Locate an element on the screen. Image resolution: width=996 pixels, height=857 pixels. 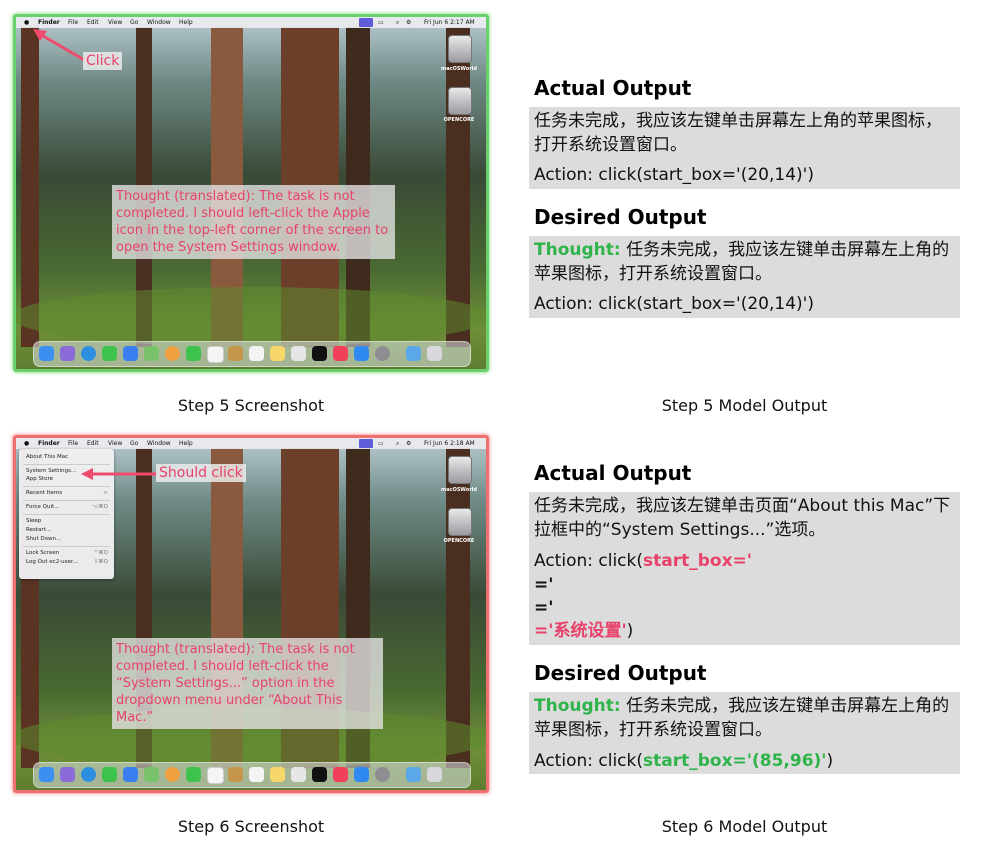
clock: Fri Jun 6 2:17 AM is located at coordinates (449, 22).